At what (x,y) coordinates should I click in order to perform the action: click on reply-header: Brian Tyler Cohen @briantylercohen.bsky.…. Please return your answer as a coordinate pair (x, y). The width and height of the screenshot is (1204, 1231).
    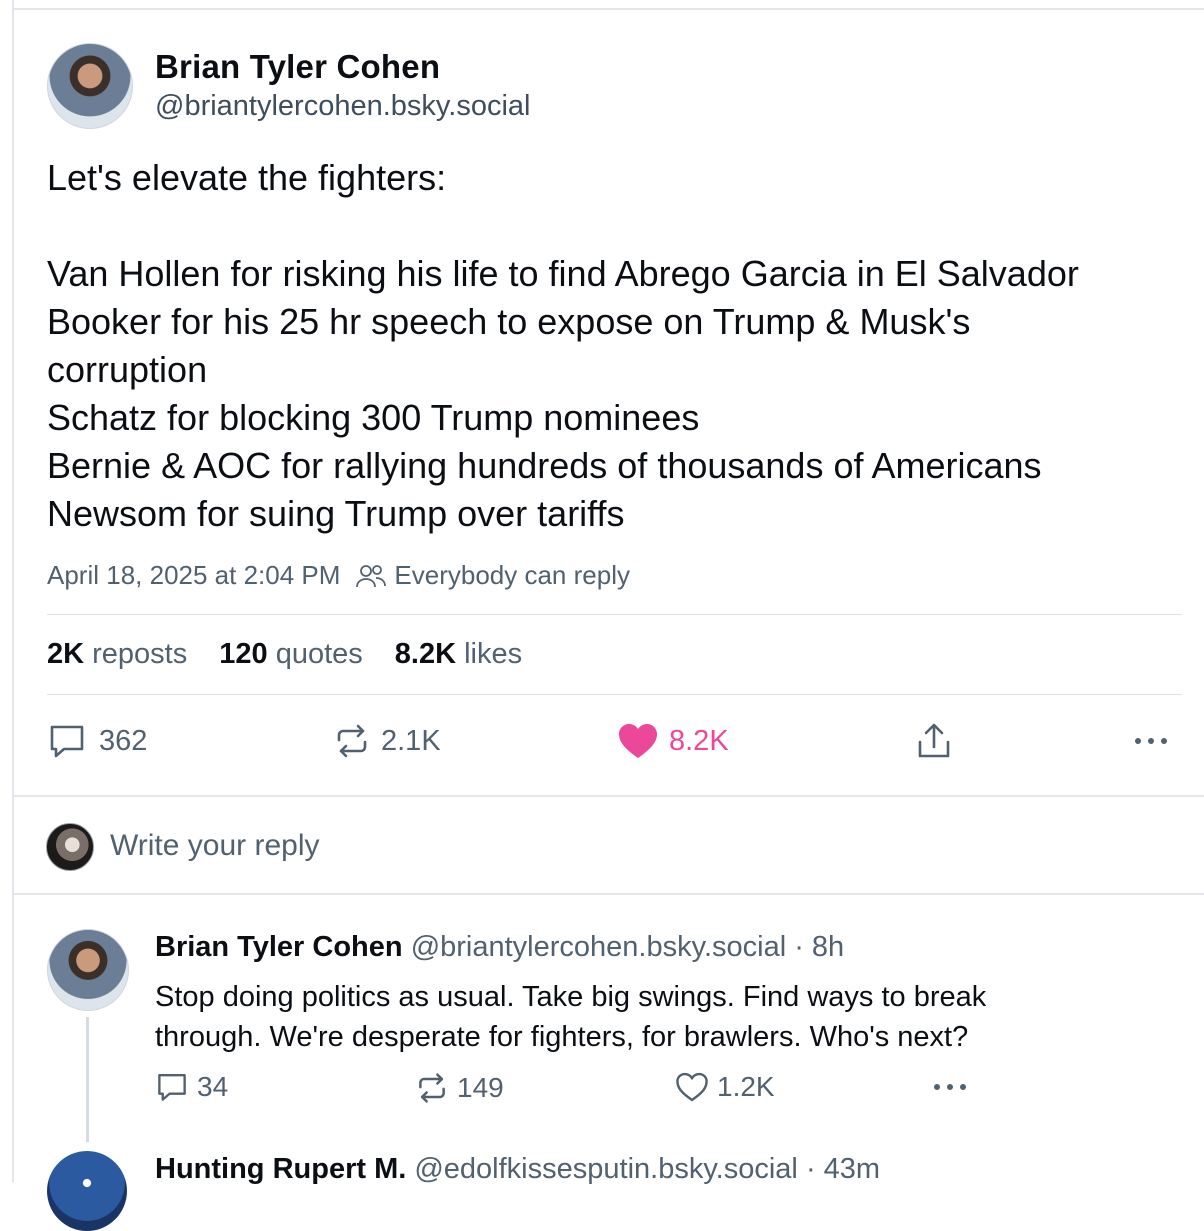
    Looking at the image, I should click on (499, 947).